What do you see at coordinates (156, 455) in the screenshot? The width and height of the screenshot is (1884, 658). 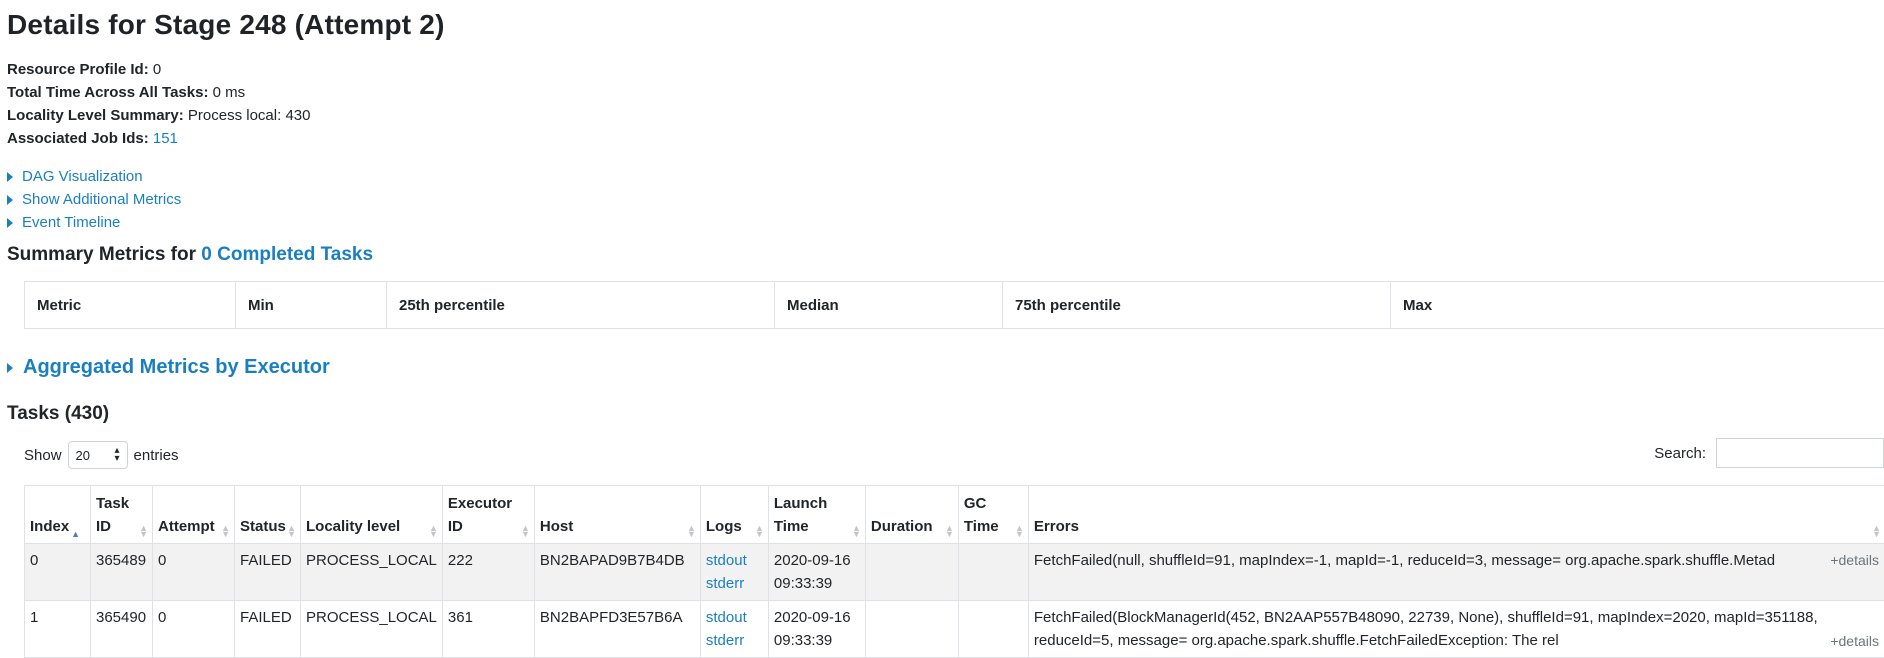 I see `entries-label: entries` at bounding box center [156, 455].